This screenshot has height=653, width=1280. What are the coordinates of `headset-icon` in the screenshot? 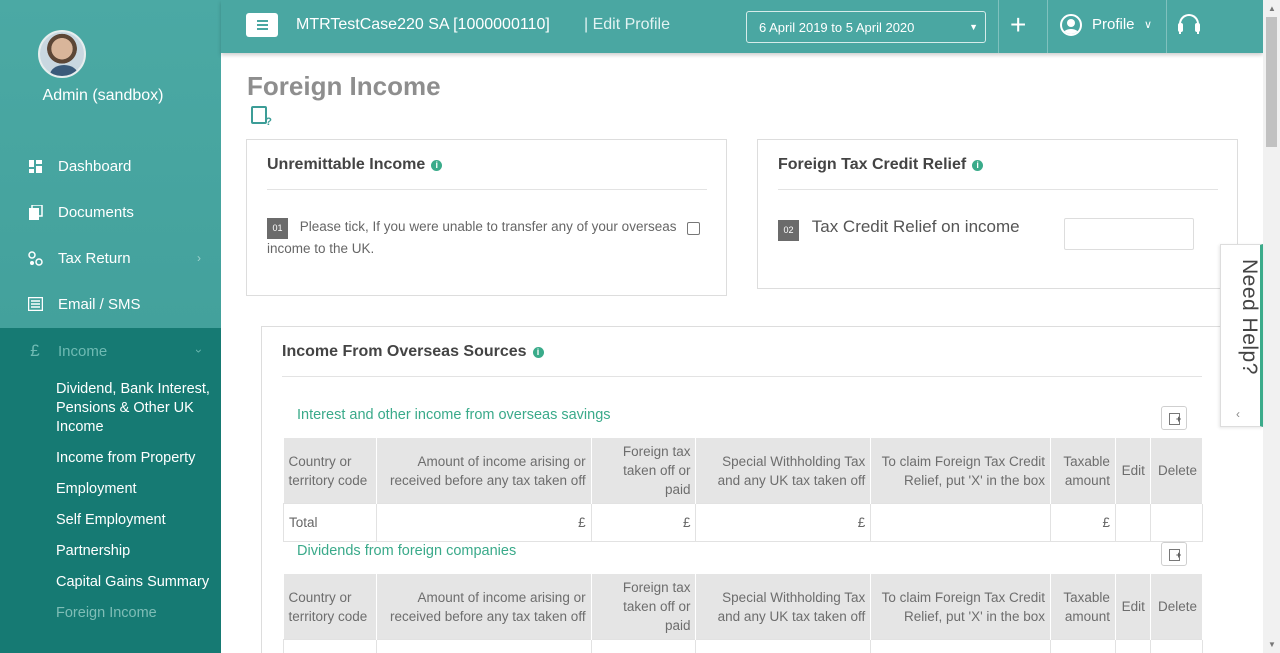 It's located at (1189, 24).